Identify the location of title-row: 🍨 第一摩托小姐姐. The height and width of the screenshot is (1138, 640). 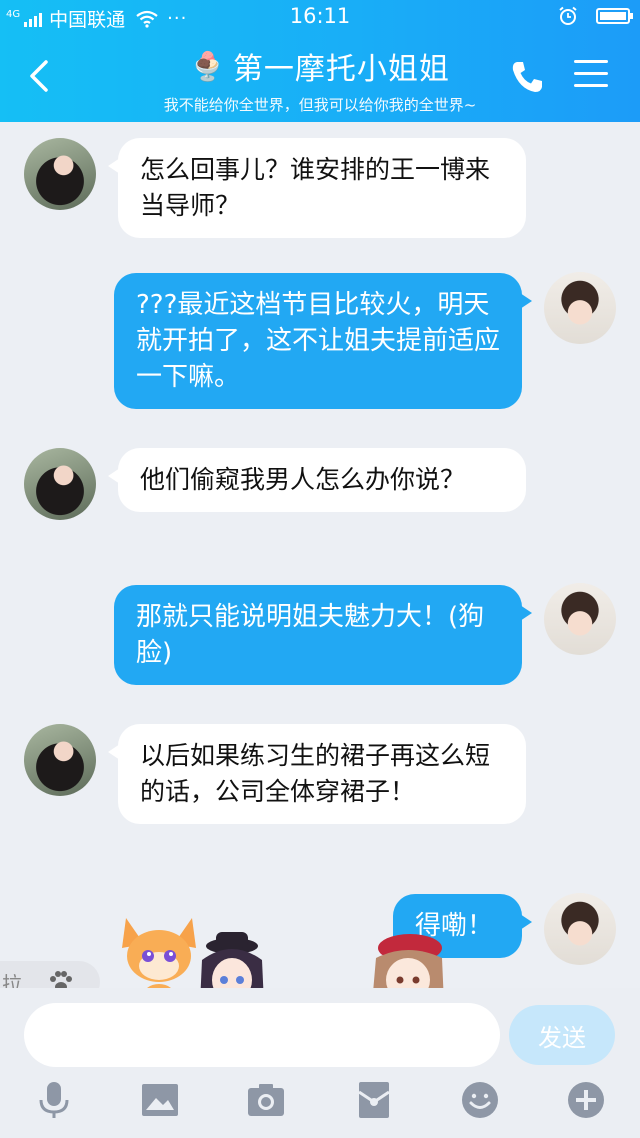
(320, 66).